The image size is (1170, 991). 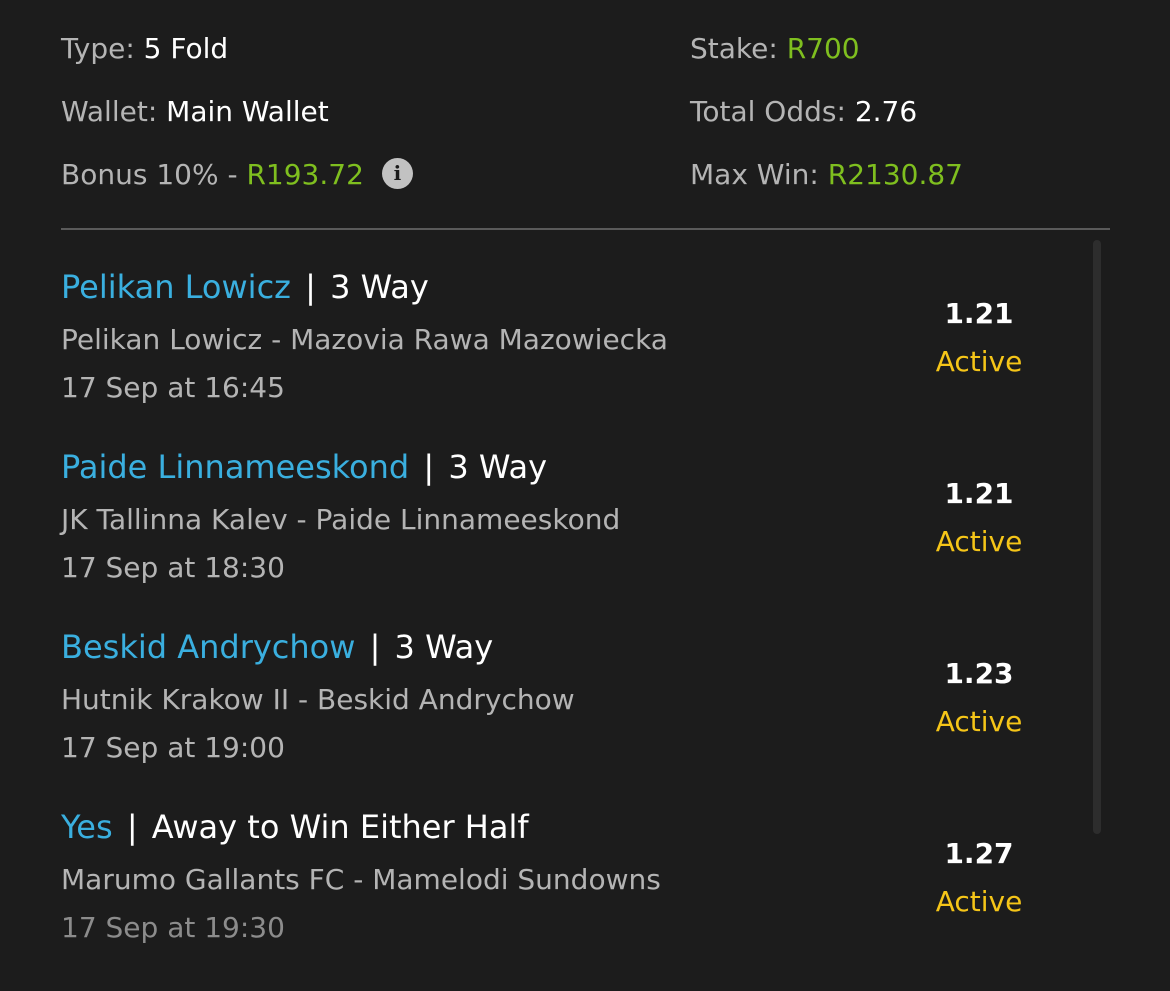 I want to click on bonus-label: Bonus 10% -, so click(x=149, y=174).